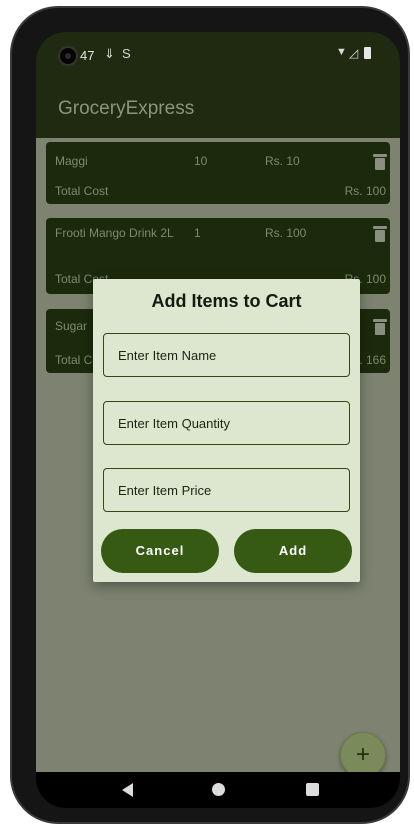 This screenshot has height=827, width=414. I want to click on item-quantity: 10, so click(201, 161).